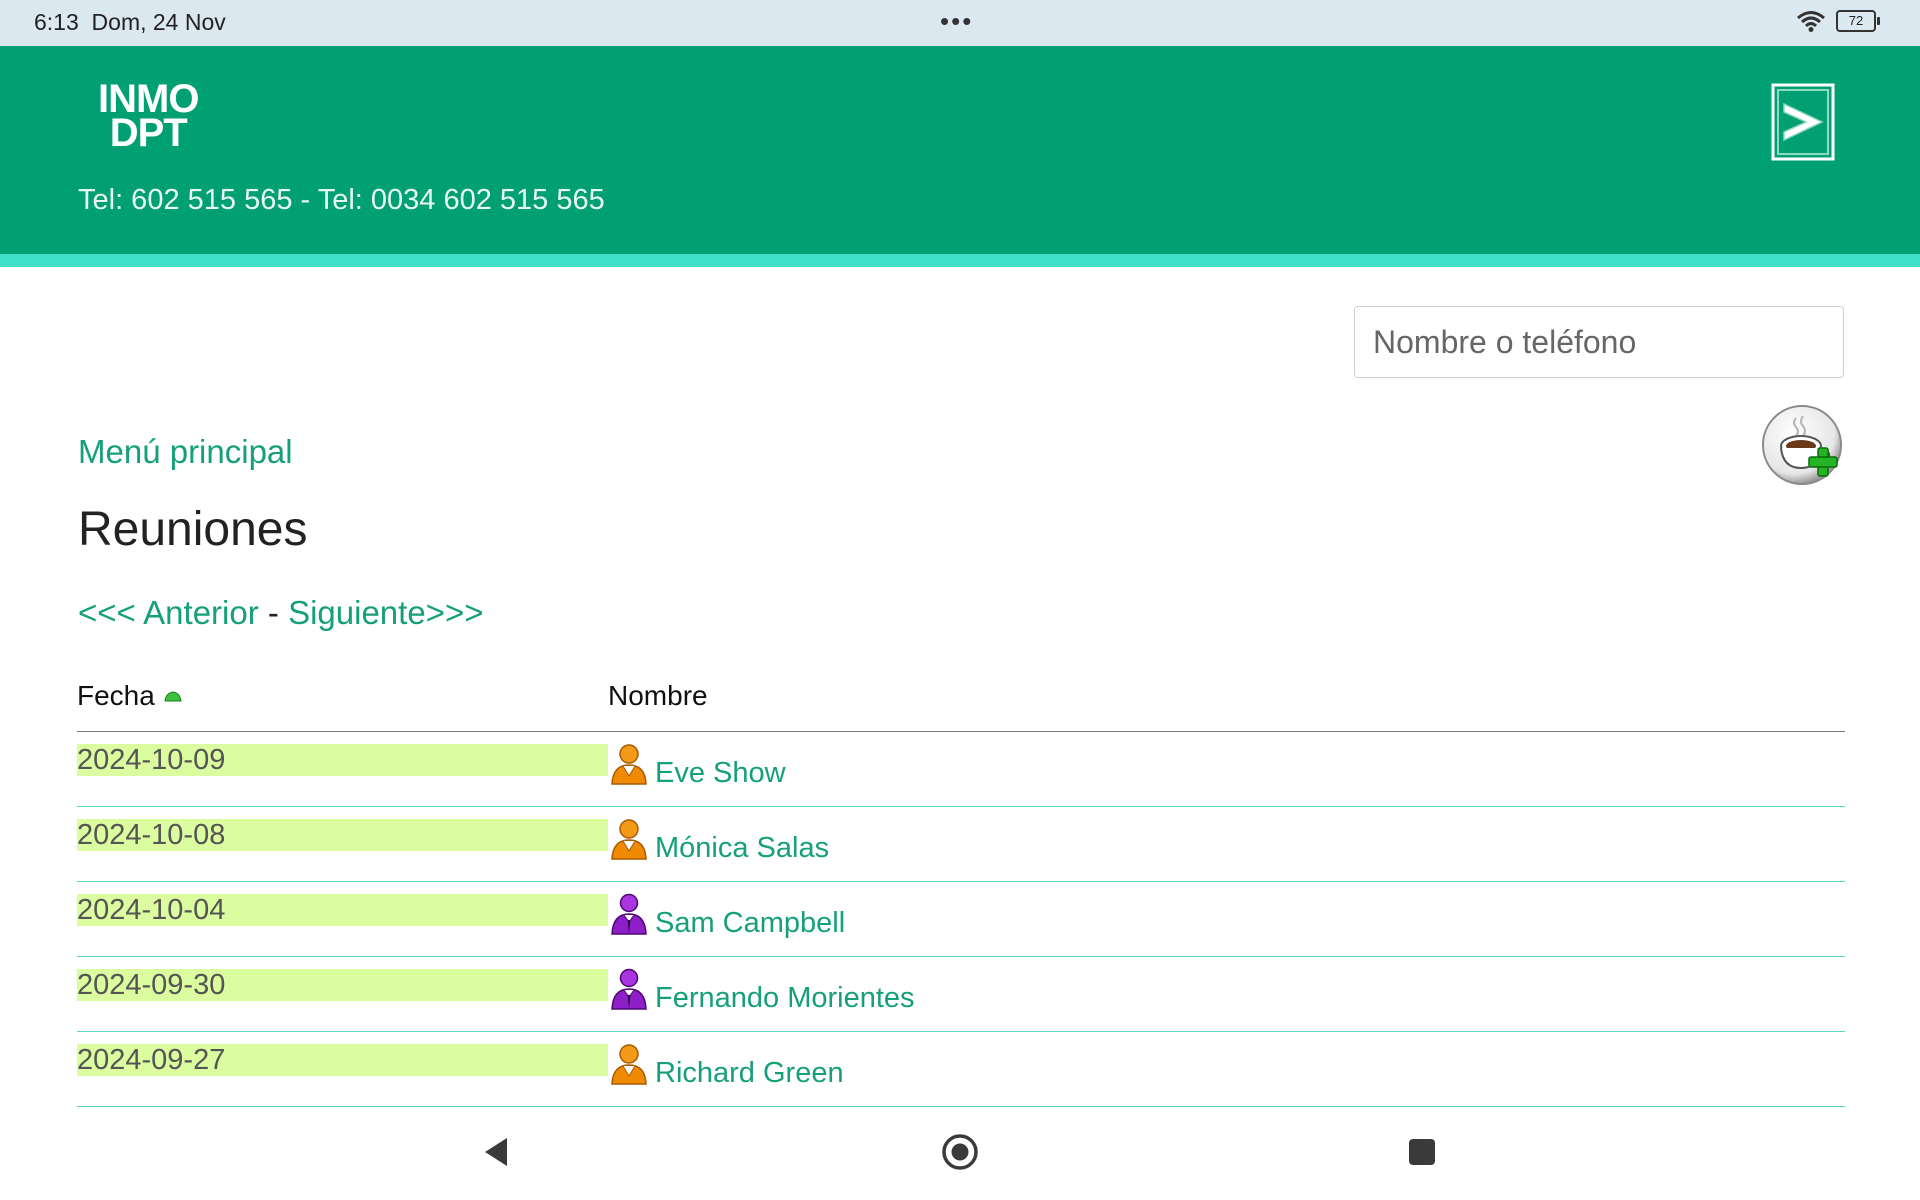 The width and height of the screenshot is (1920, 1200). Describe the element at coordinates (742, 848) in the screenshot. I see `person-link: Mónica Salas` at that location.